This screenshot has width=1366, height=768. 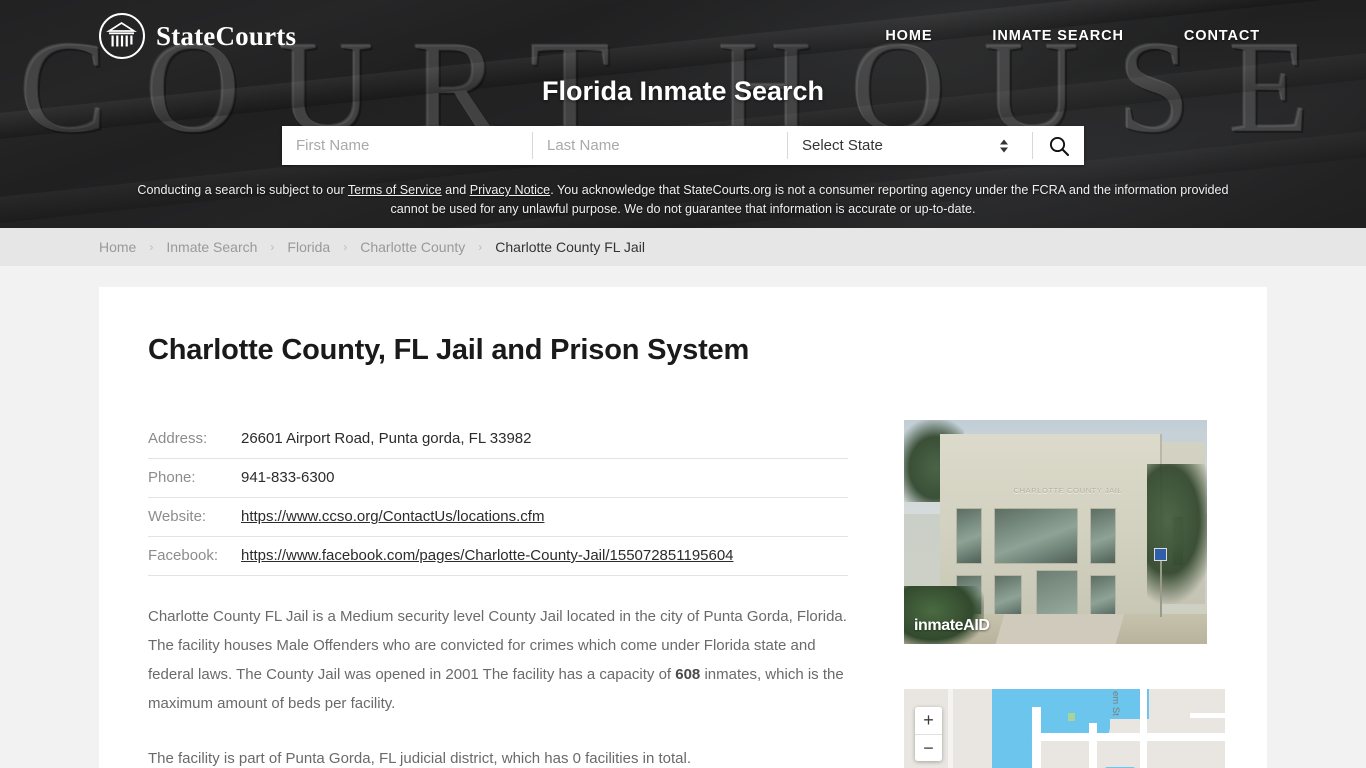 I want to click on map-park-area, so click(x=1071, y=717).